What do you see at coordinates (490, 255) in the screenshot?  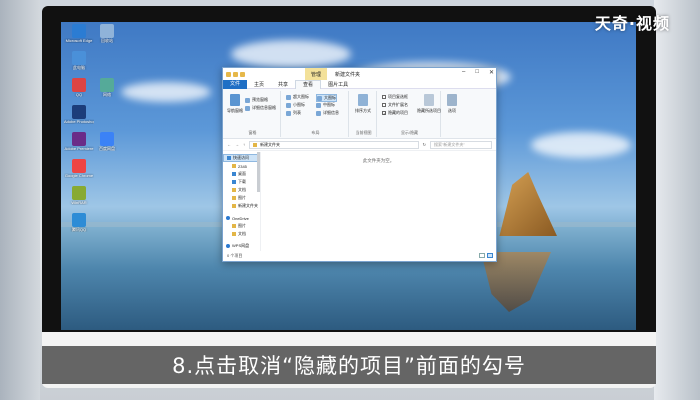 I see `large-icons-view-icon` at bounding box center [490, 255].